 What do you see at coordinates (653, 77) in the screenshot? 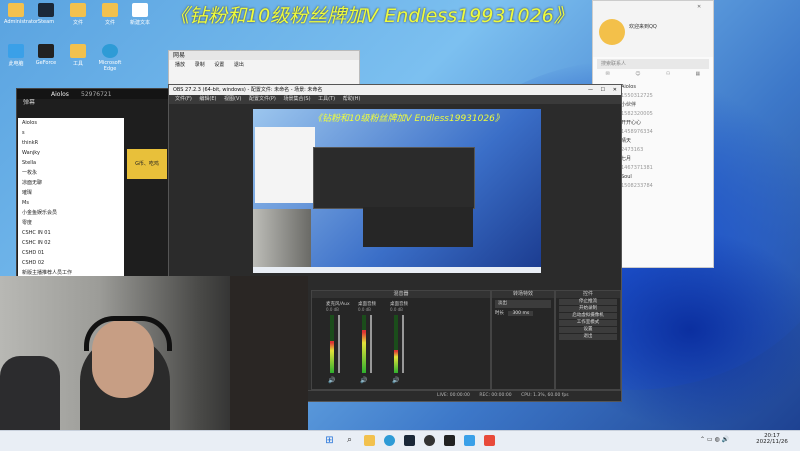
I see `qq-tab-bar: ✉ ☺ ⚇ ▦` at bounding box center [653, 77].